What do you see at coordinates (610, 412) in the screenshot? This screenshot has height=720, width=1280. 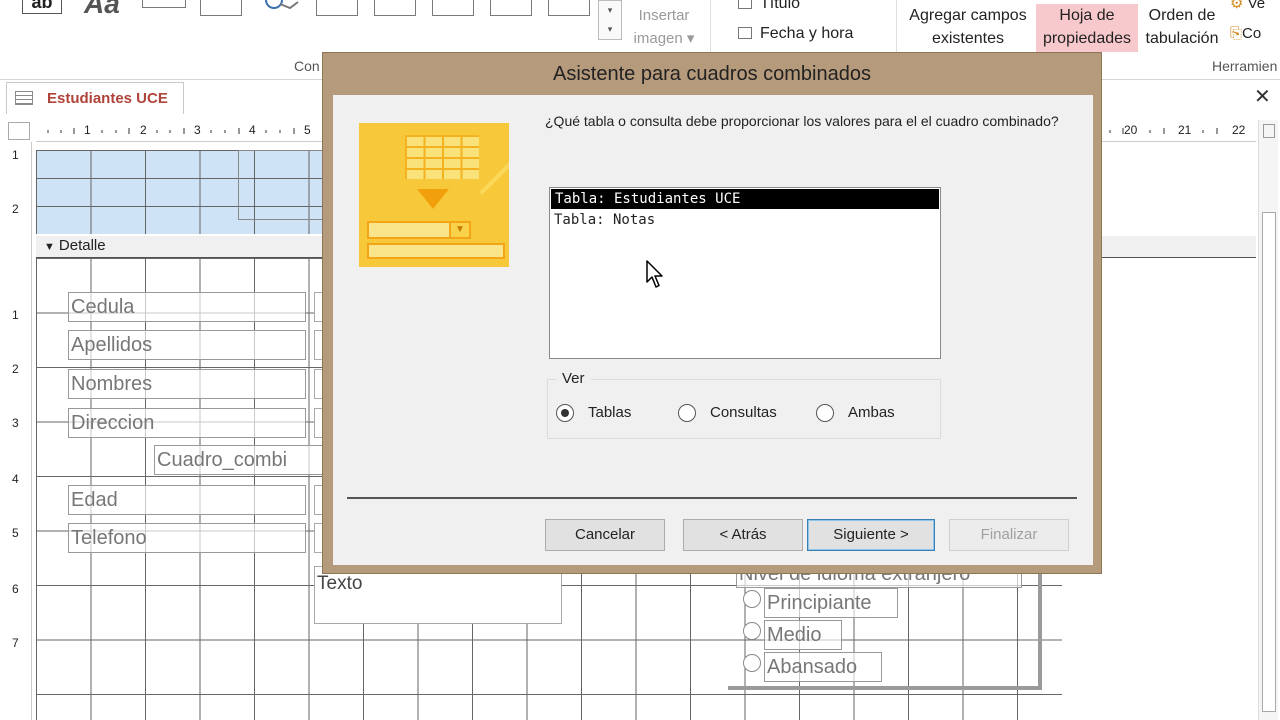 I see `radio-label: Tablas` at bounding box center [610, 412].